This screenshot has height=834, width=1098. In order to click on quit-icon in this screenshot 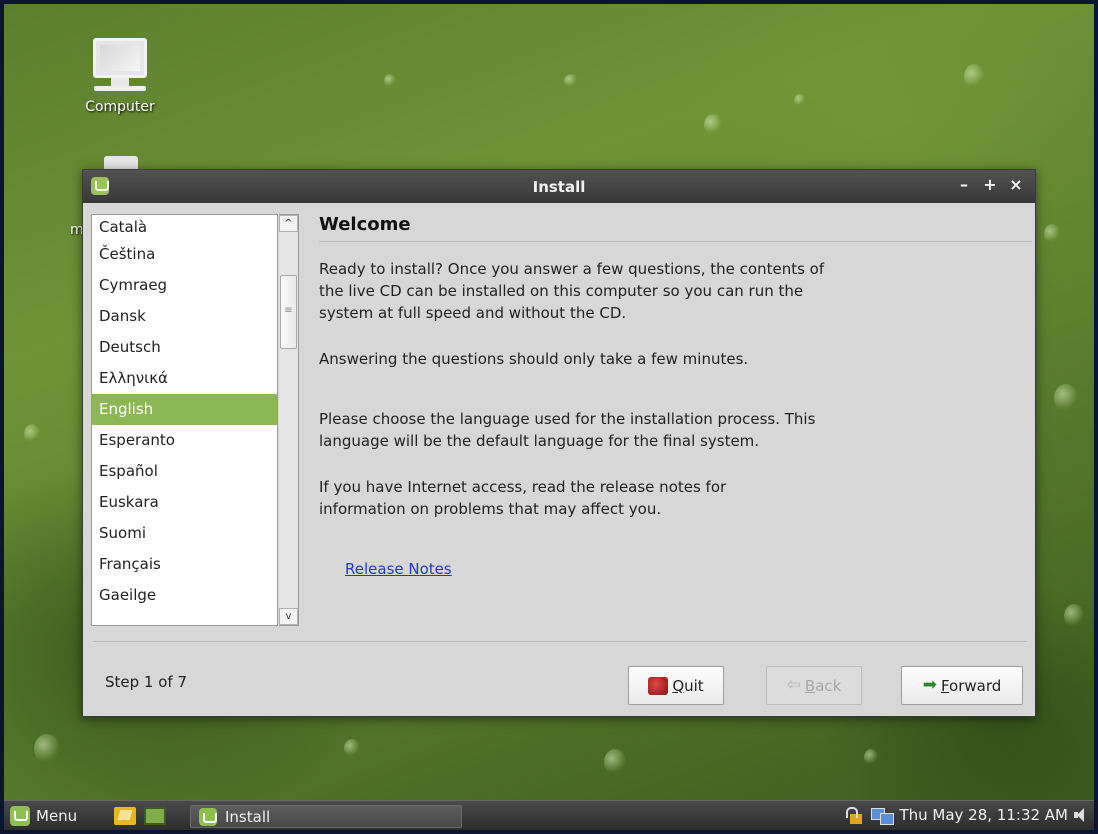, I will do `click(658, 685)`.